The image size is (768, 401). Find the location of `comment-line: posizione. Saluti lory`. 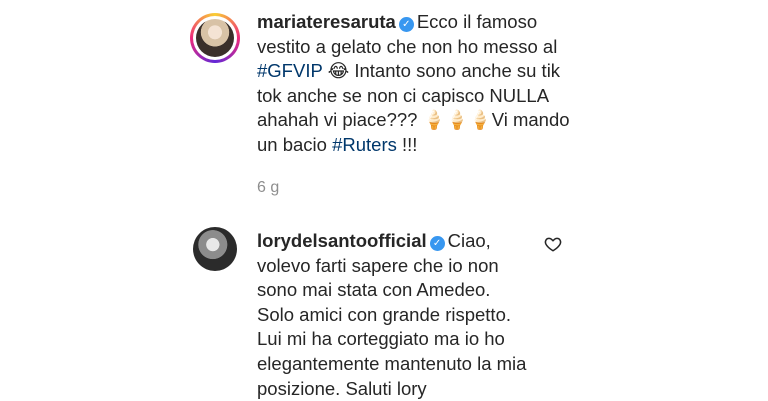

comment-line: posizione. Saluti lory is located at coordinates (342, 388).